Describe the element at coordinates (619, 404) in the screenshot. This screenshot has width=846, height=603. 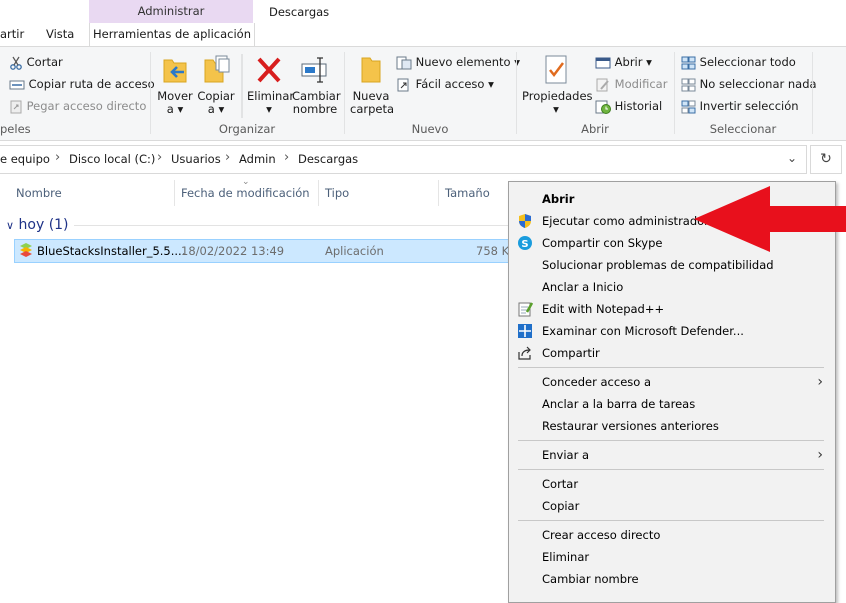
I see `menu-item-label: Anclar a la barra de tareas` at that location.